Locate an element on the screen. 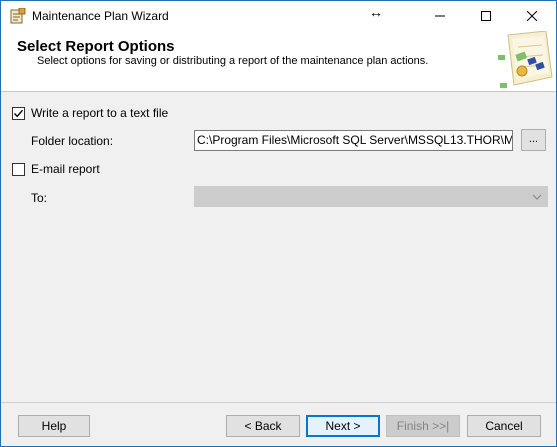 The image size is (557, 447). wizard-footer: Help < Back Next > Finish >>| Cancel is located at coordinates (278, 424).